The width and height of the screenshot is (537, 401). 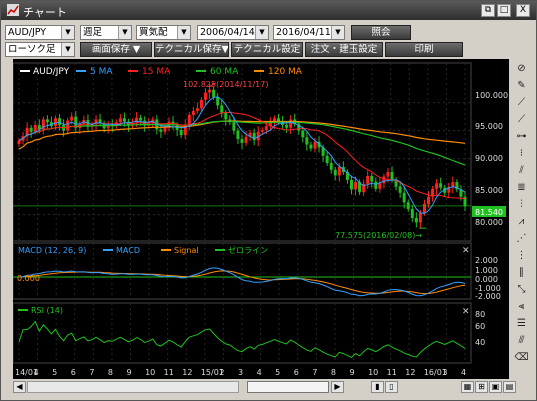 What do you see at coordinates (129, 372) in the screenshot?
I see `date-axis-label: 9` at bounding box center [129, 372].